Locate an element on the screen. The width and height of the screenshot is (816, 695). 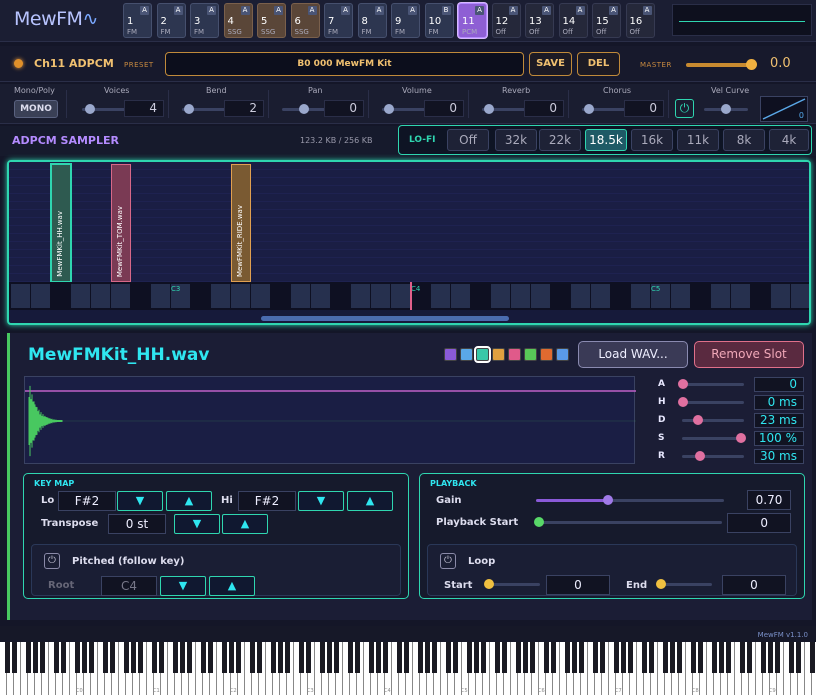
channel-button-14: A 14 Off is located at coordinates (573, 20).